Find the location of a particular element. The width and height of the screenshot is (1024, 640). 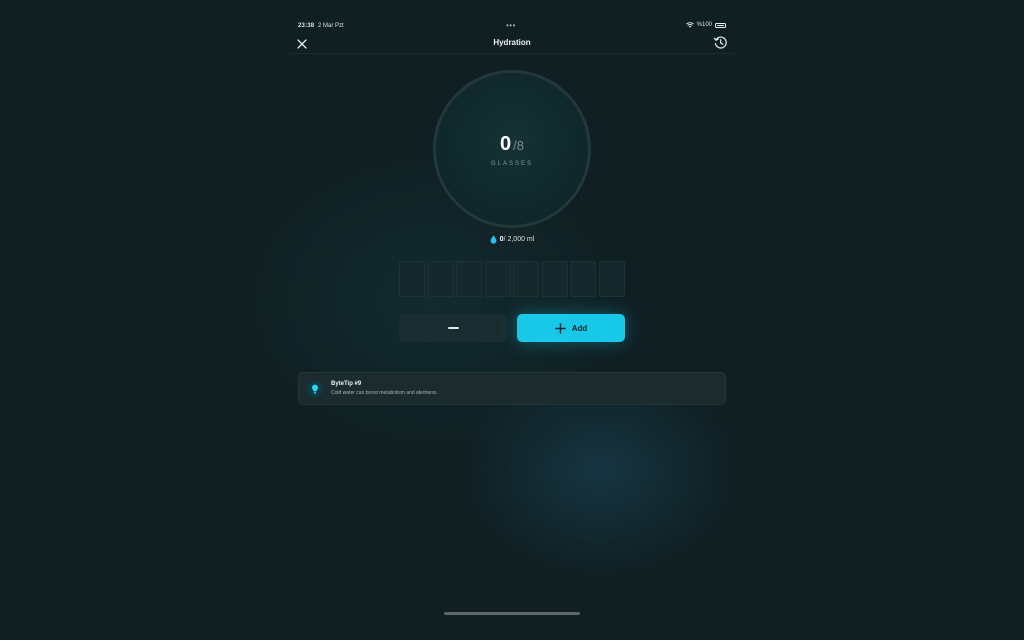

home-indicator is located at coordinates (512, 613).